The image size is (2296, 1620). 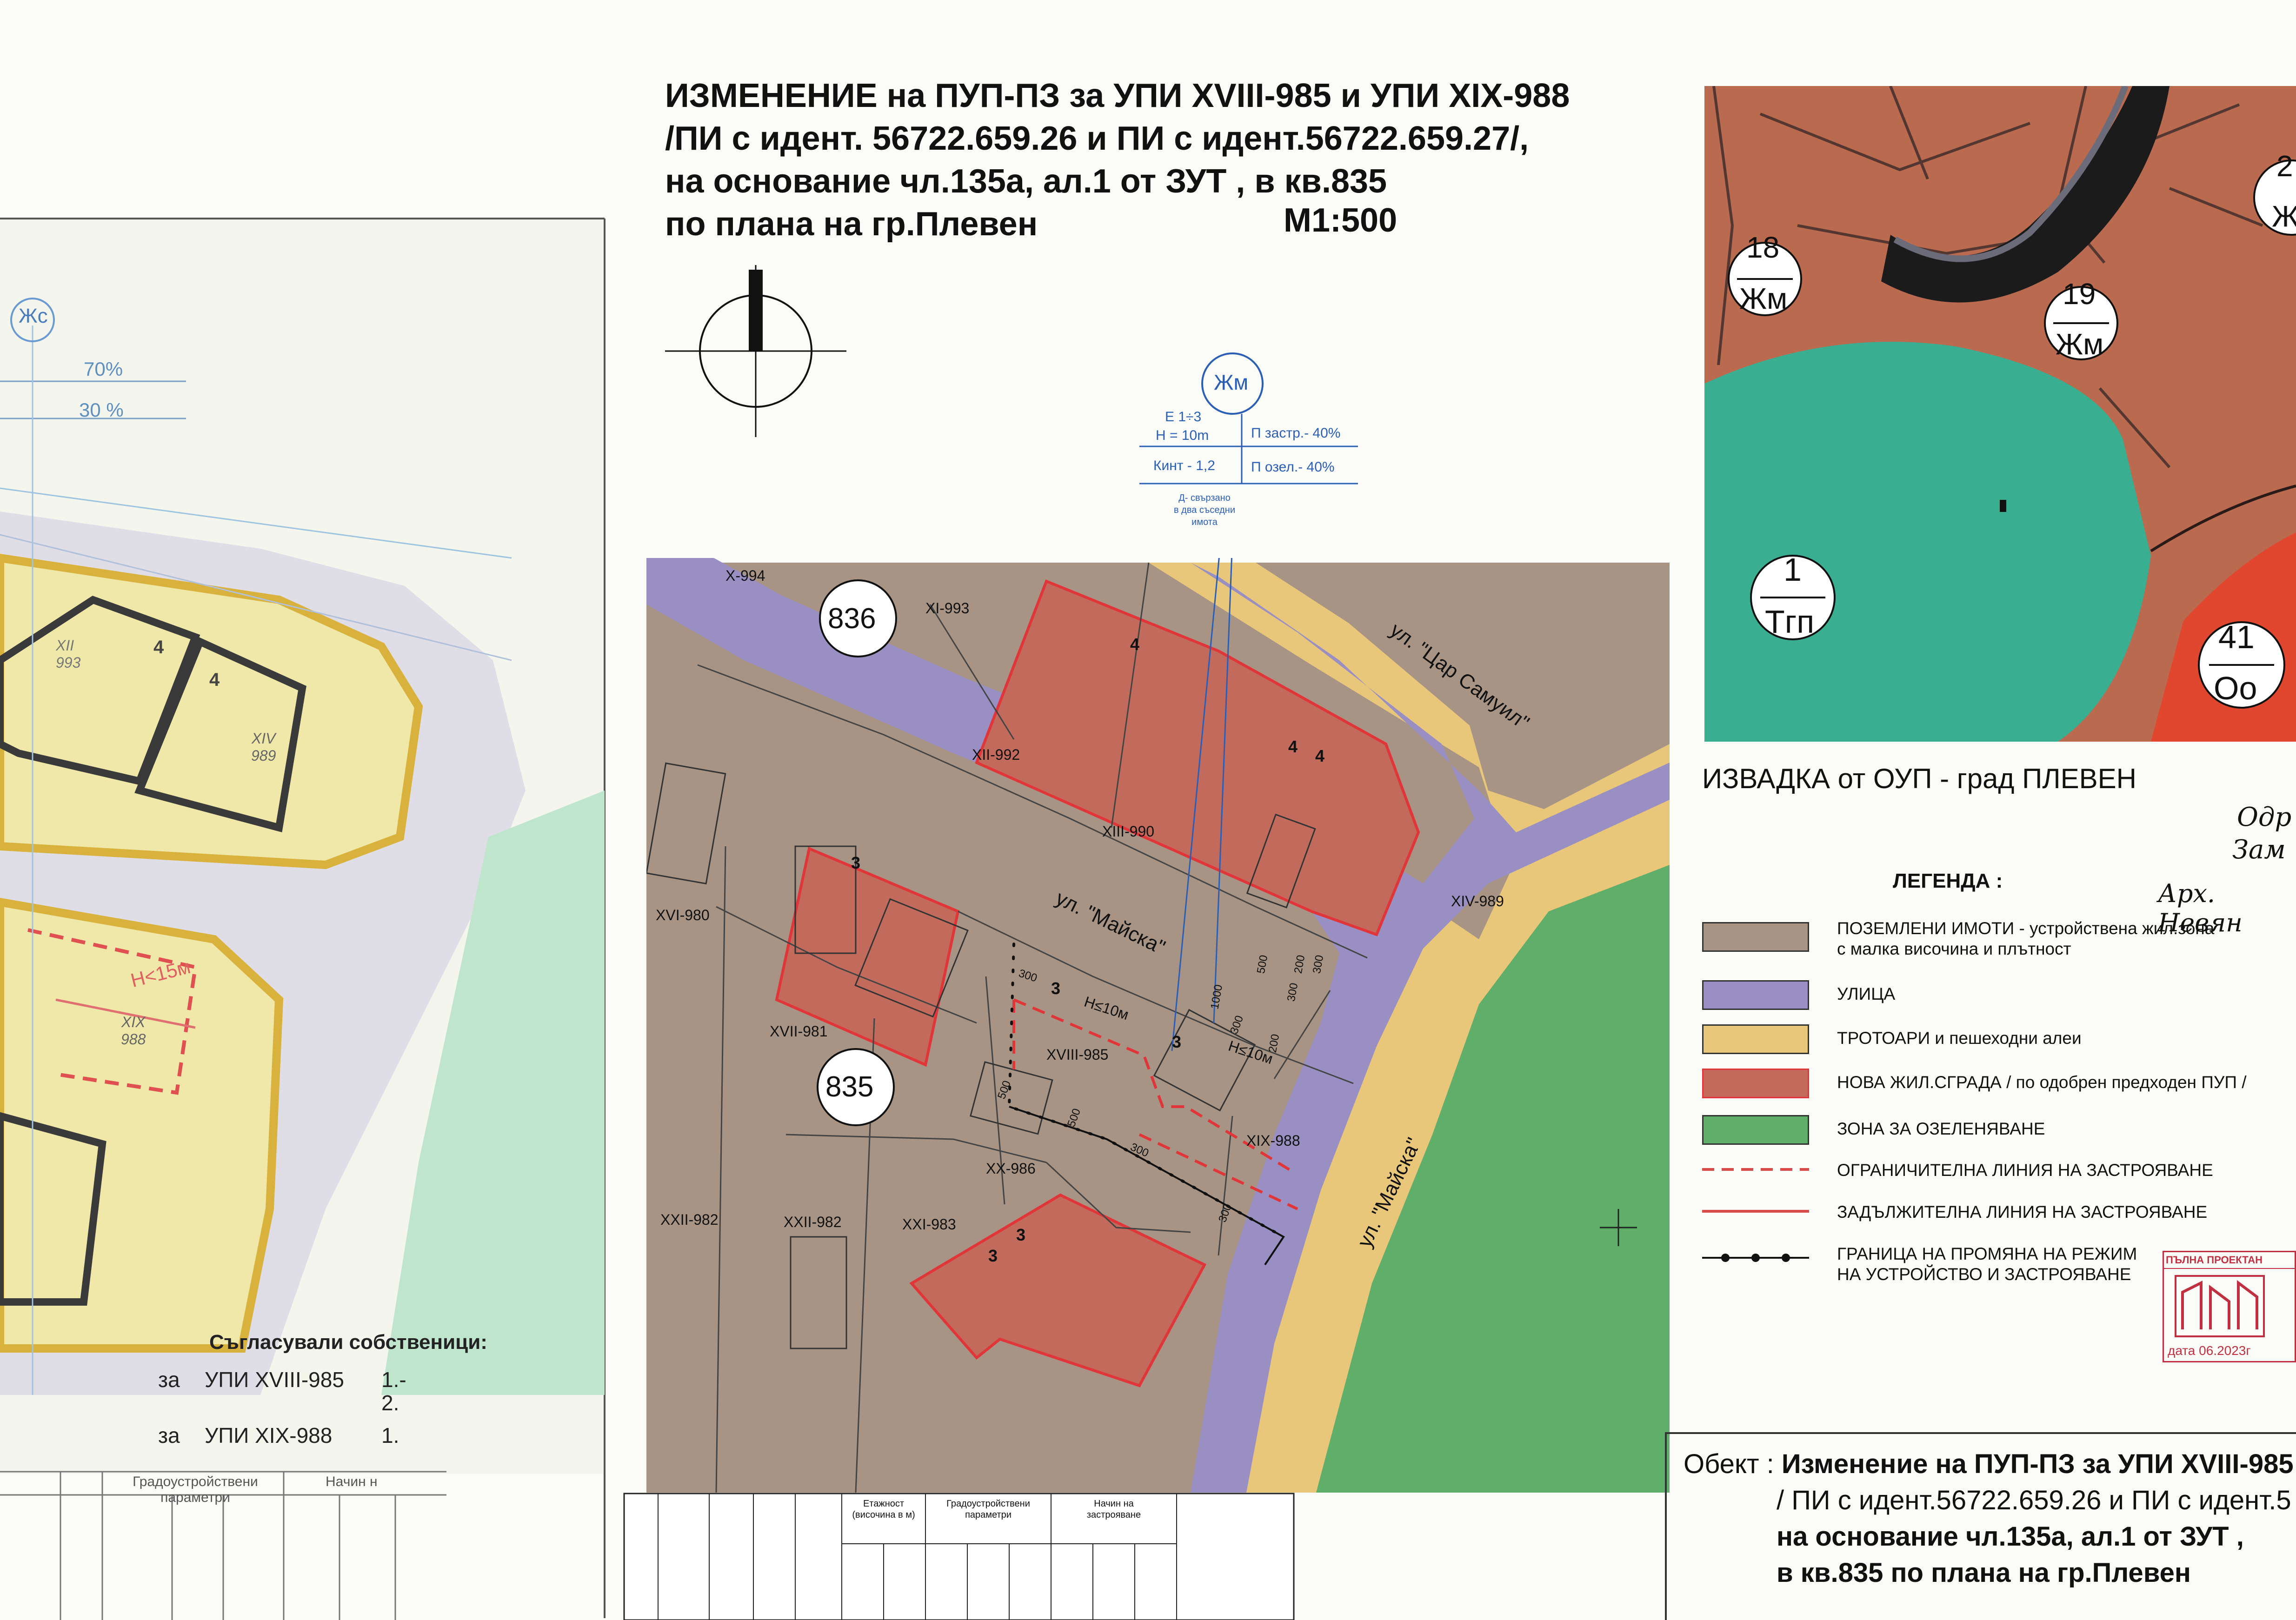 What do you see at coordinates (390, 1403) in the screenshot?
I see `owners-row1-num2: 2.` at bounding box center [390, 1403].